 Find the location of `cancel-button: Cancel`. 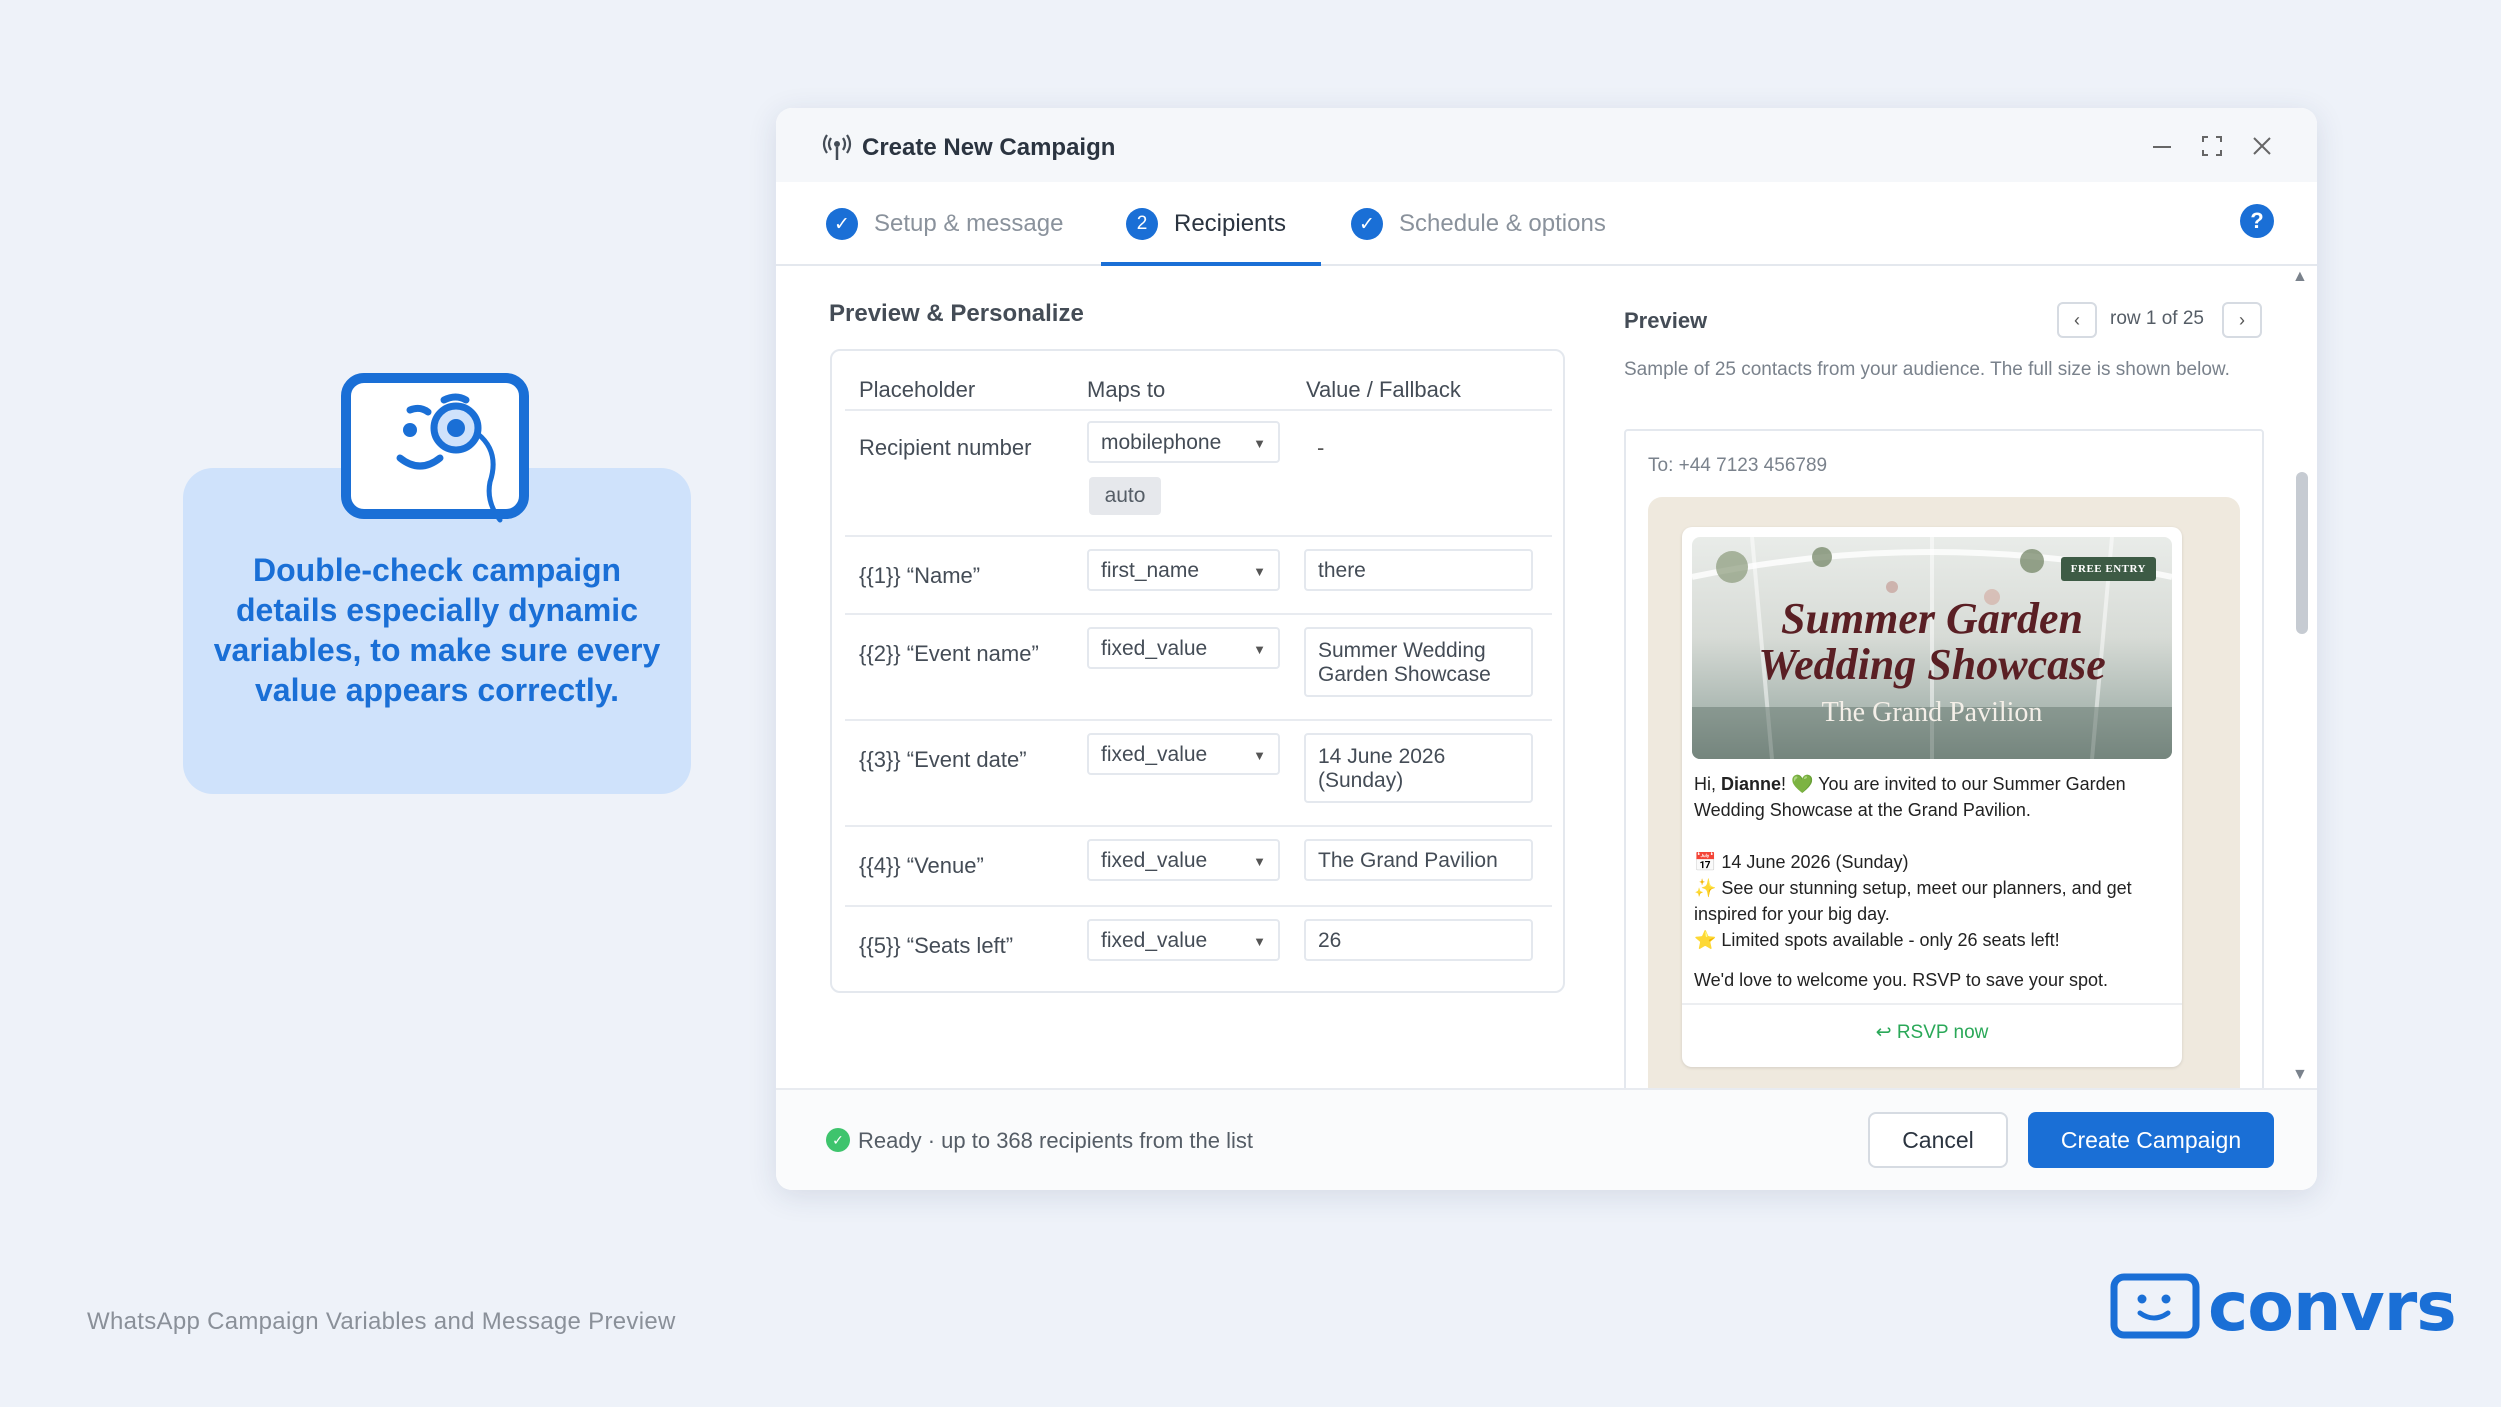

cancel-button: Cancel is located at coordinates (1938, 1140).